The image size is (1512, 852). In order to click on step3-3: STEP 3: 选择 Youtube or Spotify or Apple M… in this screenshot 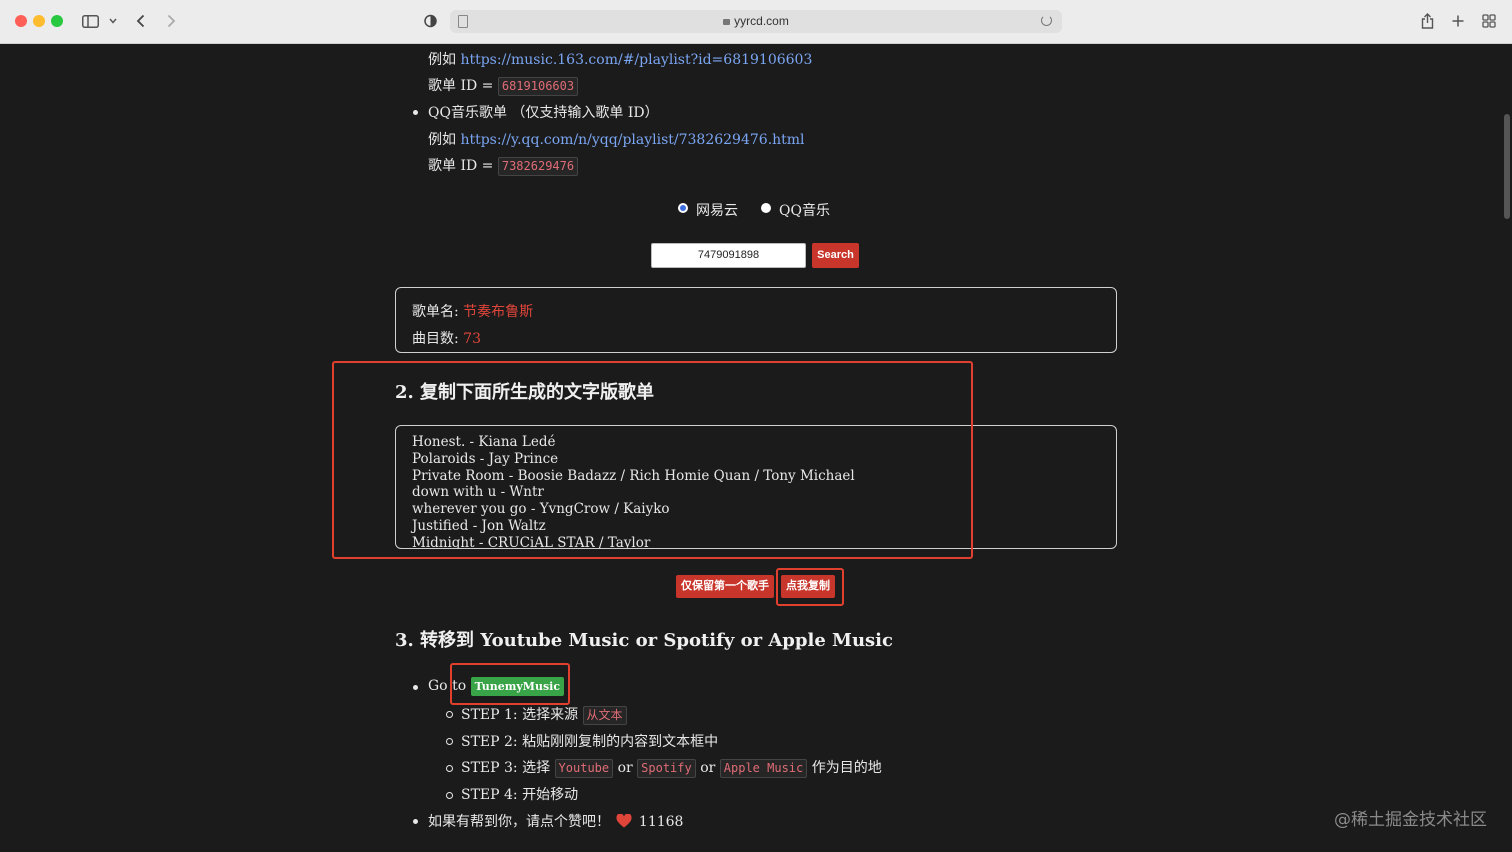, I will do `click(671, 767)`.